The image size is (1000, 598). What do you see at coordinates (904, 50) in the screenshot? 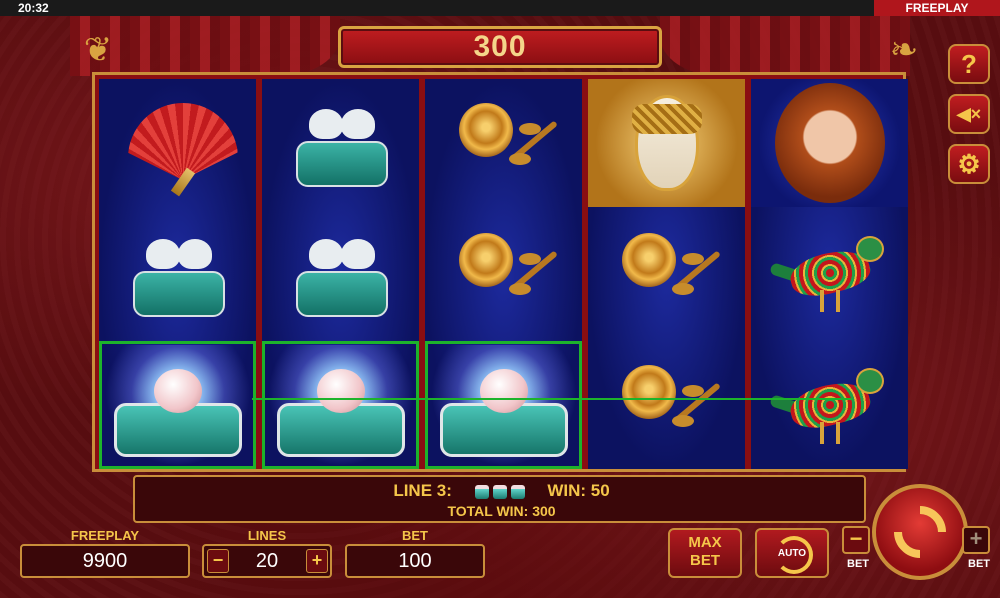
I see `scroll-ornament-right: ❧` at bounding box center [904, 50].